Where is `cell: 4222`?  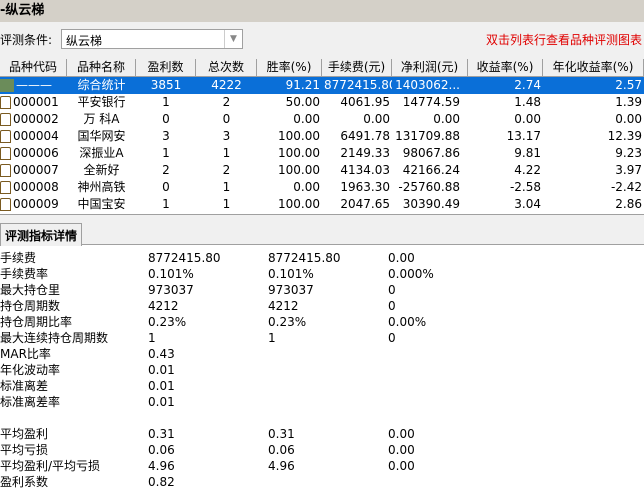 cell: 4222 is located at coordinates (226, 85).